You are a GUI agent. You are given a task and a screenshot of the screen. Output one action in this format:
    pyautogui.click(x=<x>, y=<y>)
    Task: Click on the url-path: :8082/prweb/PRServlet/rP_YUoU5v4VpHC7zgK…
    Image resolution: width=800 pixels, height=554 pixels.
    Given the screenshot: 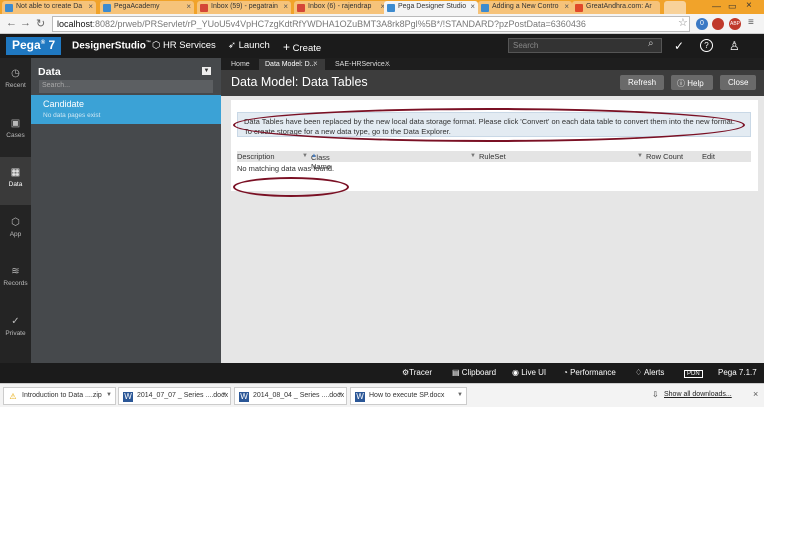 What is the action you would take?
    pyautogui.click(x=339, y=24)
    